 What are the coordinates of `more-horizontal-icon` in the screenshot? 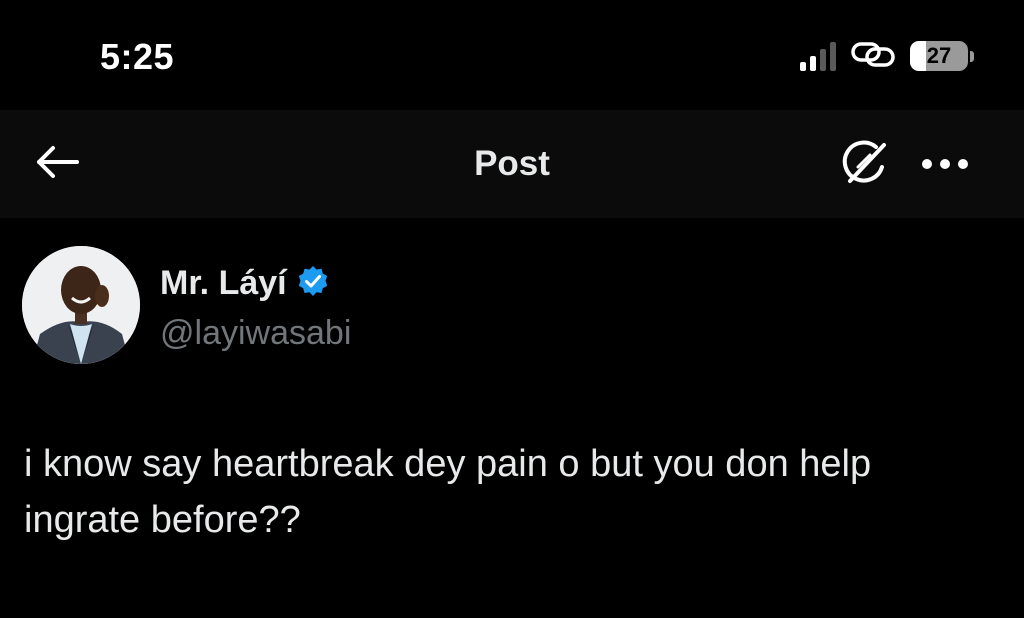 It's located at (945, 166).